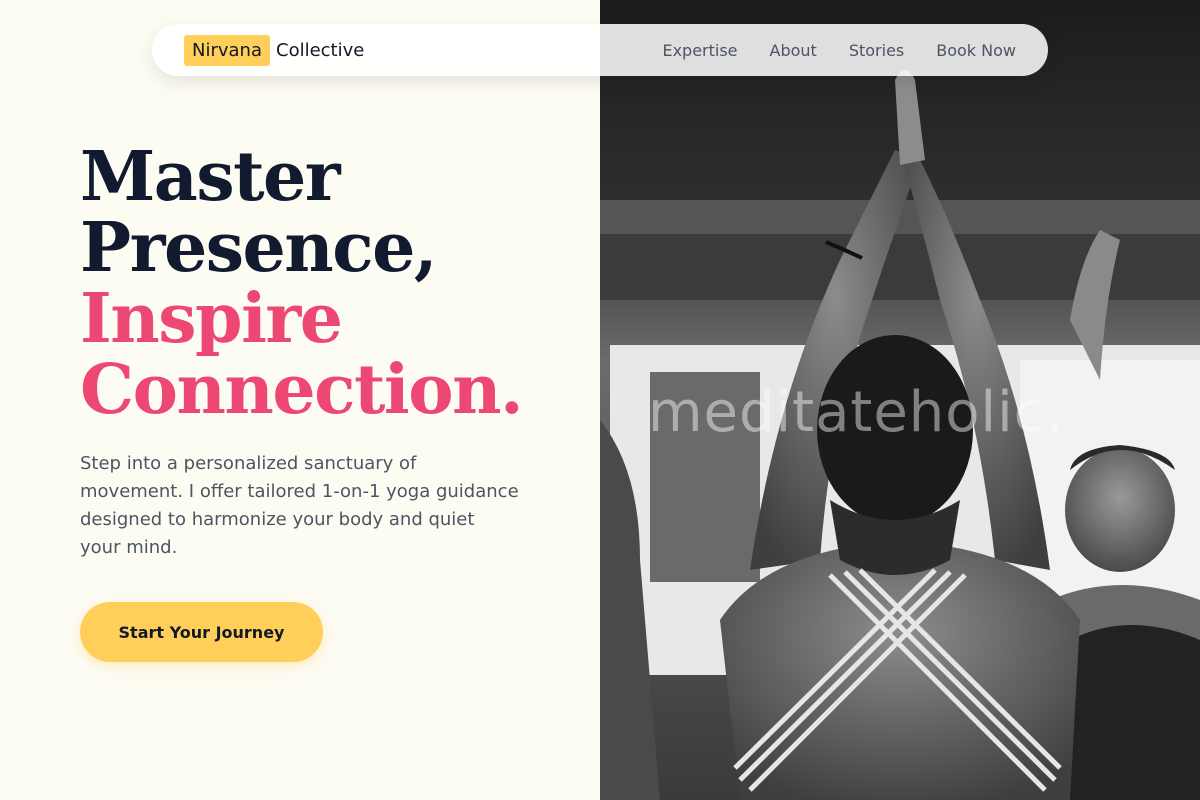 Image resolution: width=1200 pixels, height=800 pixels. I want to click on nav-link-stories: Stories, so click(876, 50).